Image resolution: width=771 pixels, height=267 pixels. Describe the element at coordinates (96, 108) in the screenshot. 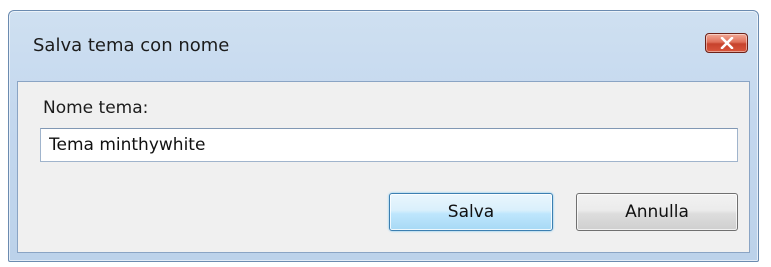

I see `theme-name-label: Nome tema:` at that location.